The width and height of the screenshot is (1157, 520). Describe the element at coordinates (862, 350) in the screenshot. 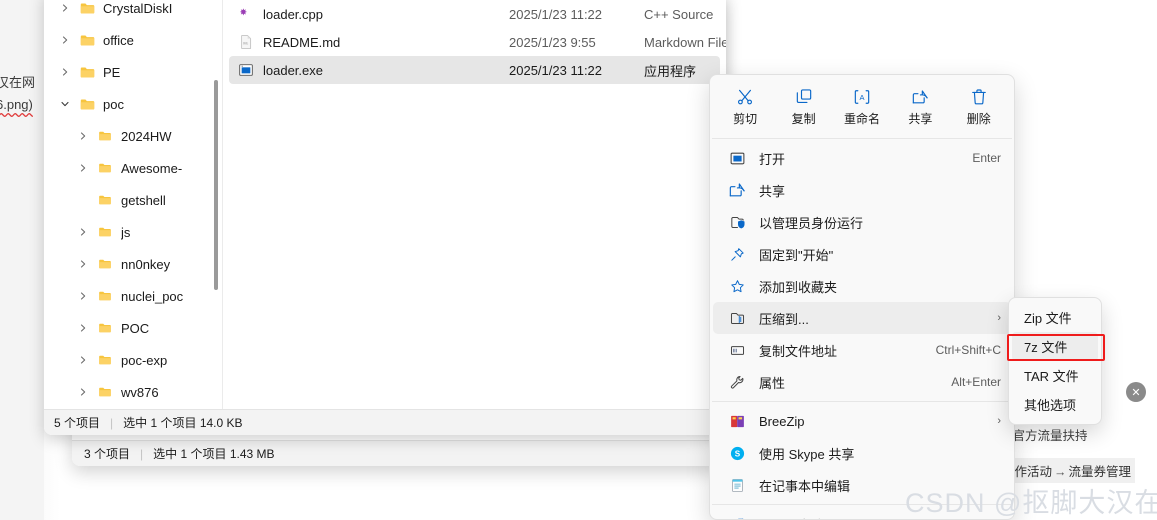

I see `menu-item-copy-path: 复制文件地址 Ctrl+Shift+C` at that location.